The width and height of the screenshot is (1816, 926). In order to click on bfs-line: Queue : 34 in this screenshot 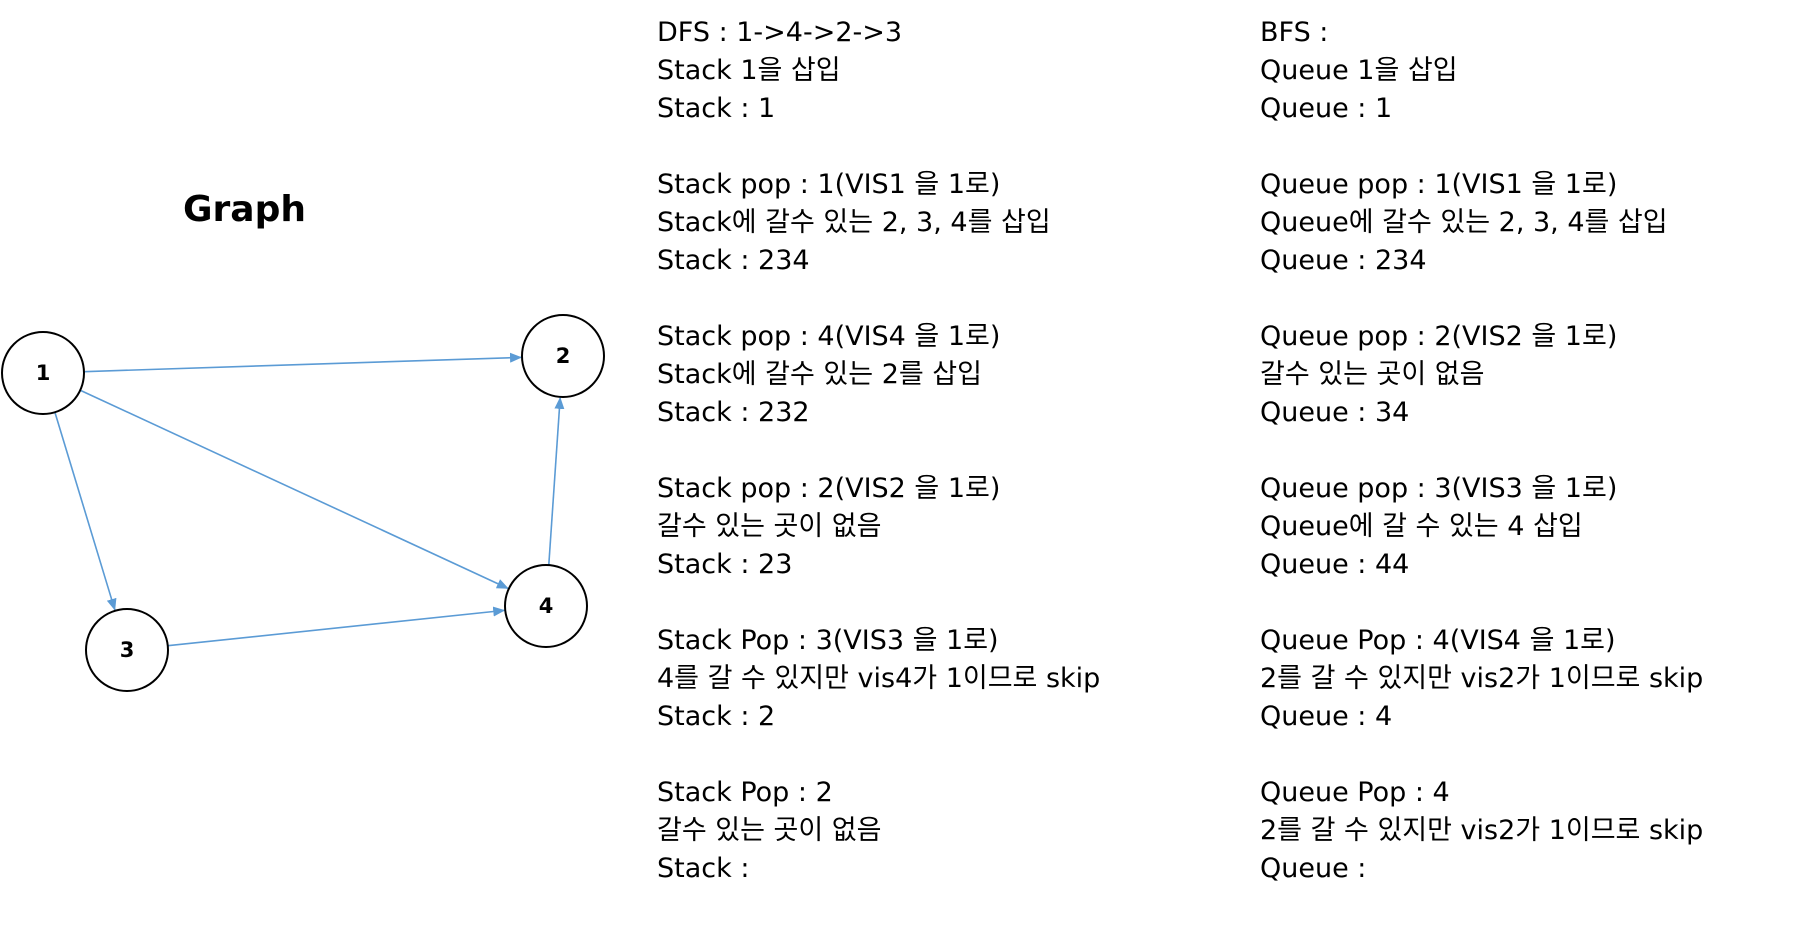, I will do `click(1335, 412)`.